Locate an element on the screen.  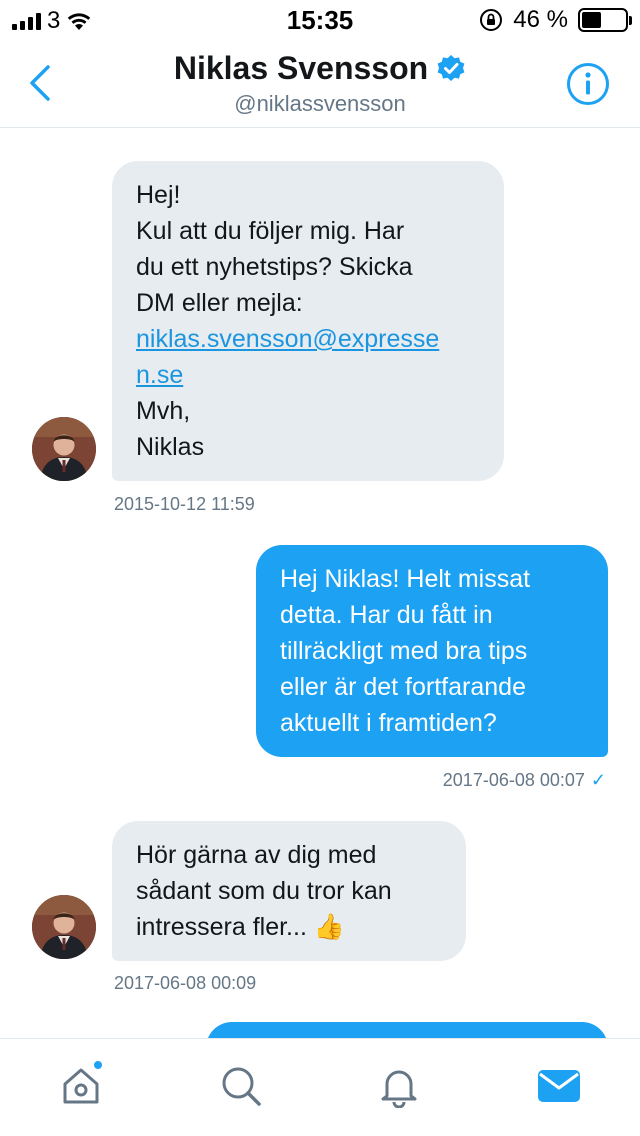
info-button is located at coordinates (588, 84).